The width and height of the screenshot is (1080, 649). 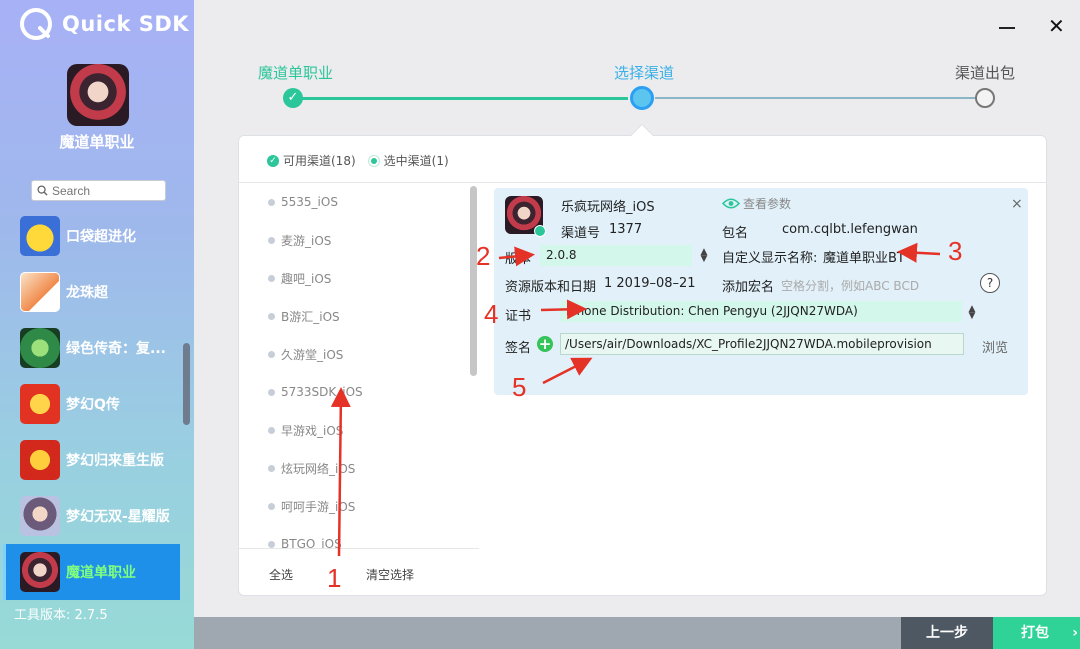 I want to click on game-name: 梦幻无双-星耀版, so click(x=118, y=517).